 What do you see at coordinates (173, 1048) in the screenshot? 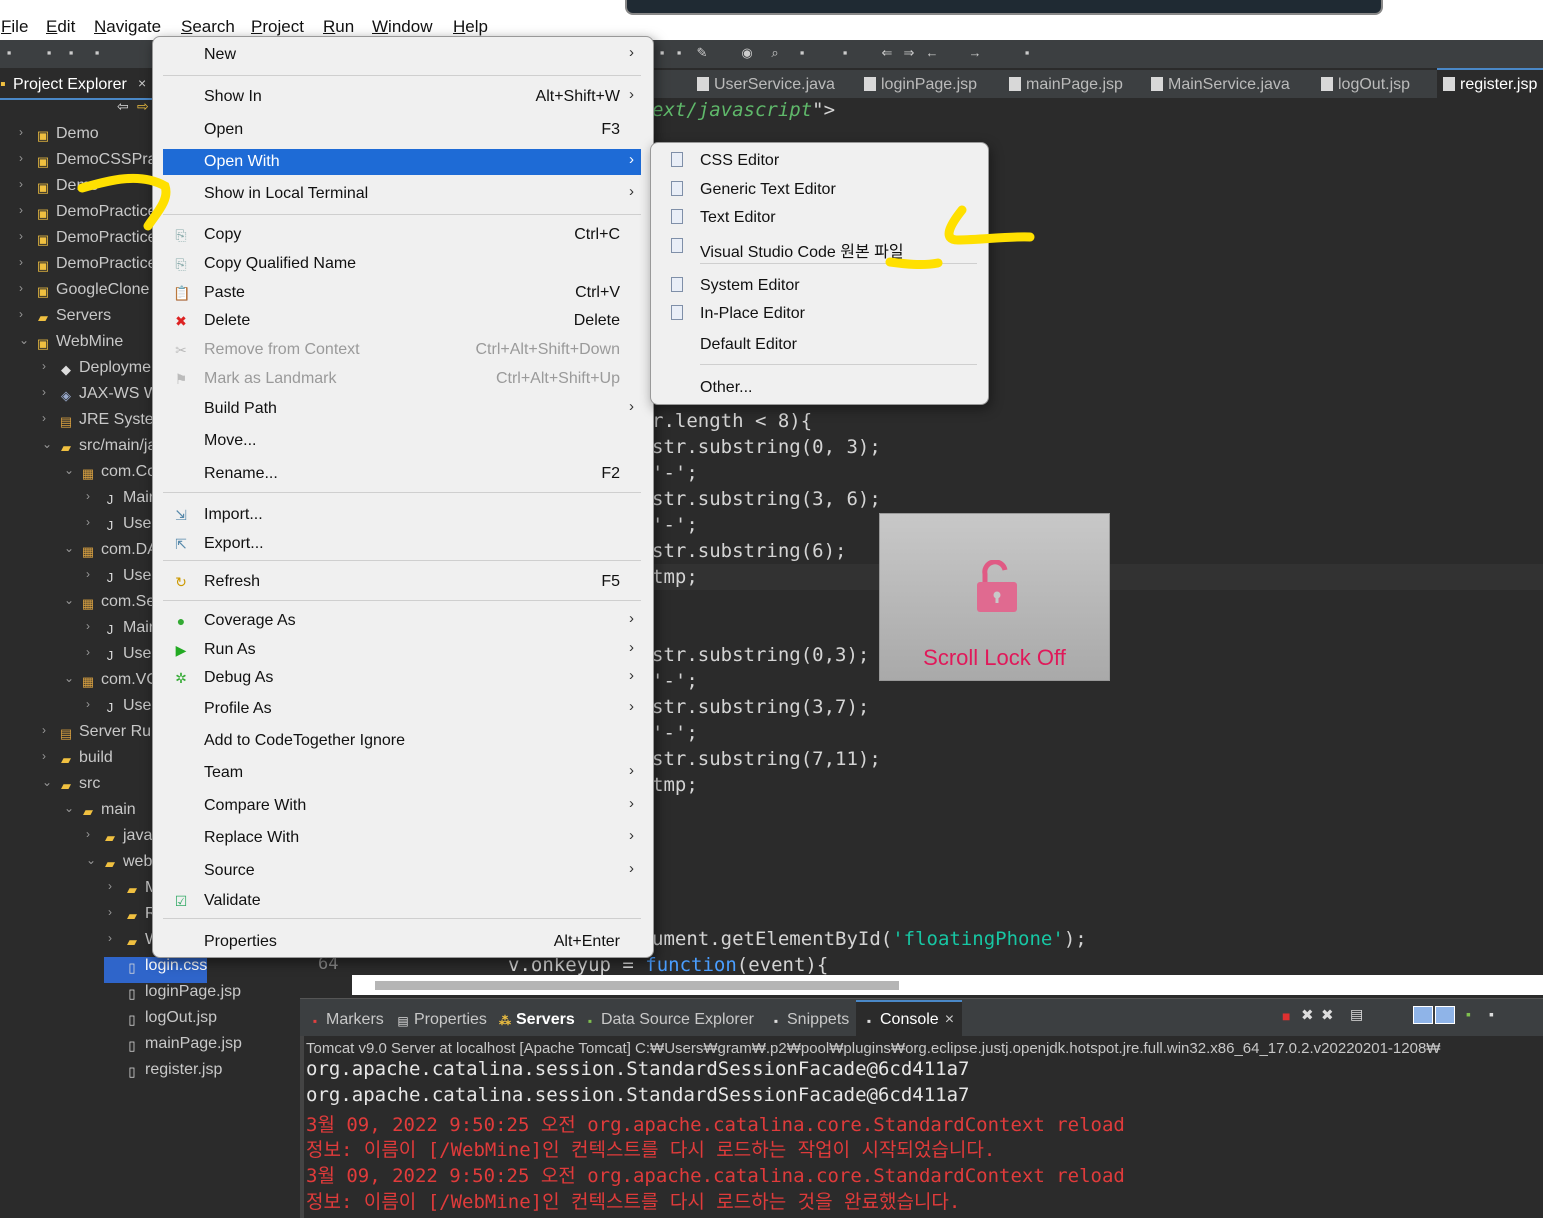
I see `tree-item: ▯ mainPage.jsp` at bounding box center [173, 1048].